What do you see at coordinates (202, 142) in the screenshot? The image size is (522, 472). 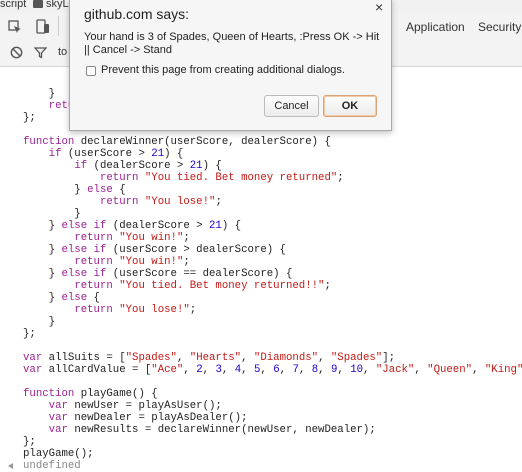 I see `code-token: declareWinner(userScore, dealerScore) {` at bounding box center [202, 142].